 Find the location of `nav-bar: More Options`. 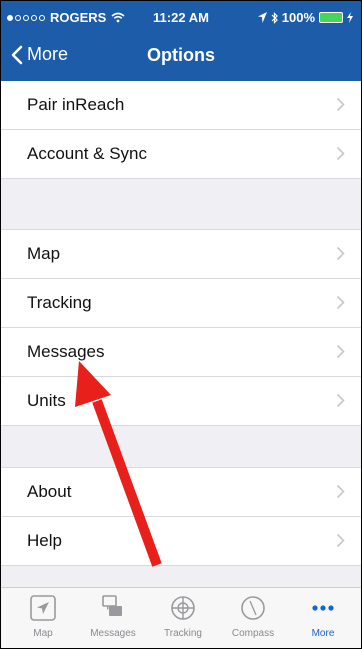

nav-bar: More Options is located at coordinates (181, 58).